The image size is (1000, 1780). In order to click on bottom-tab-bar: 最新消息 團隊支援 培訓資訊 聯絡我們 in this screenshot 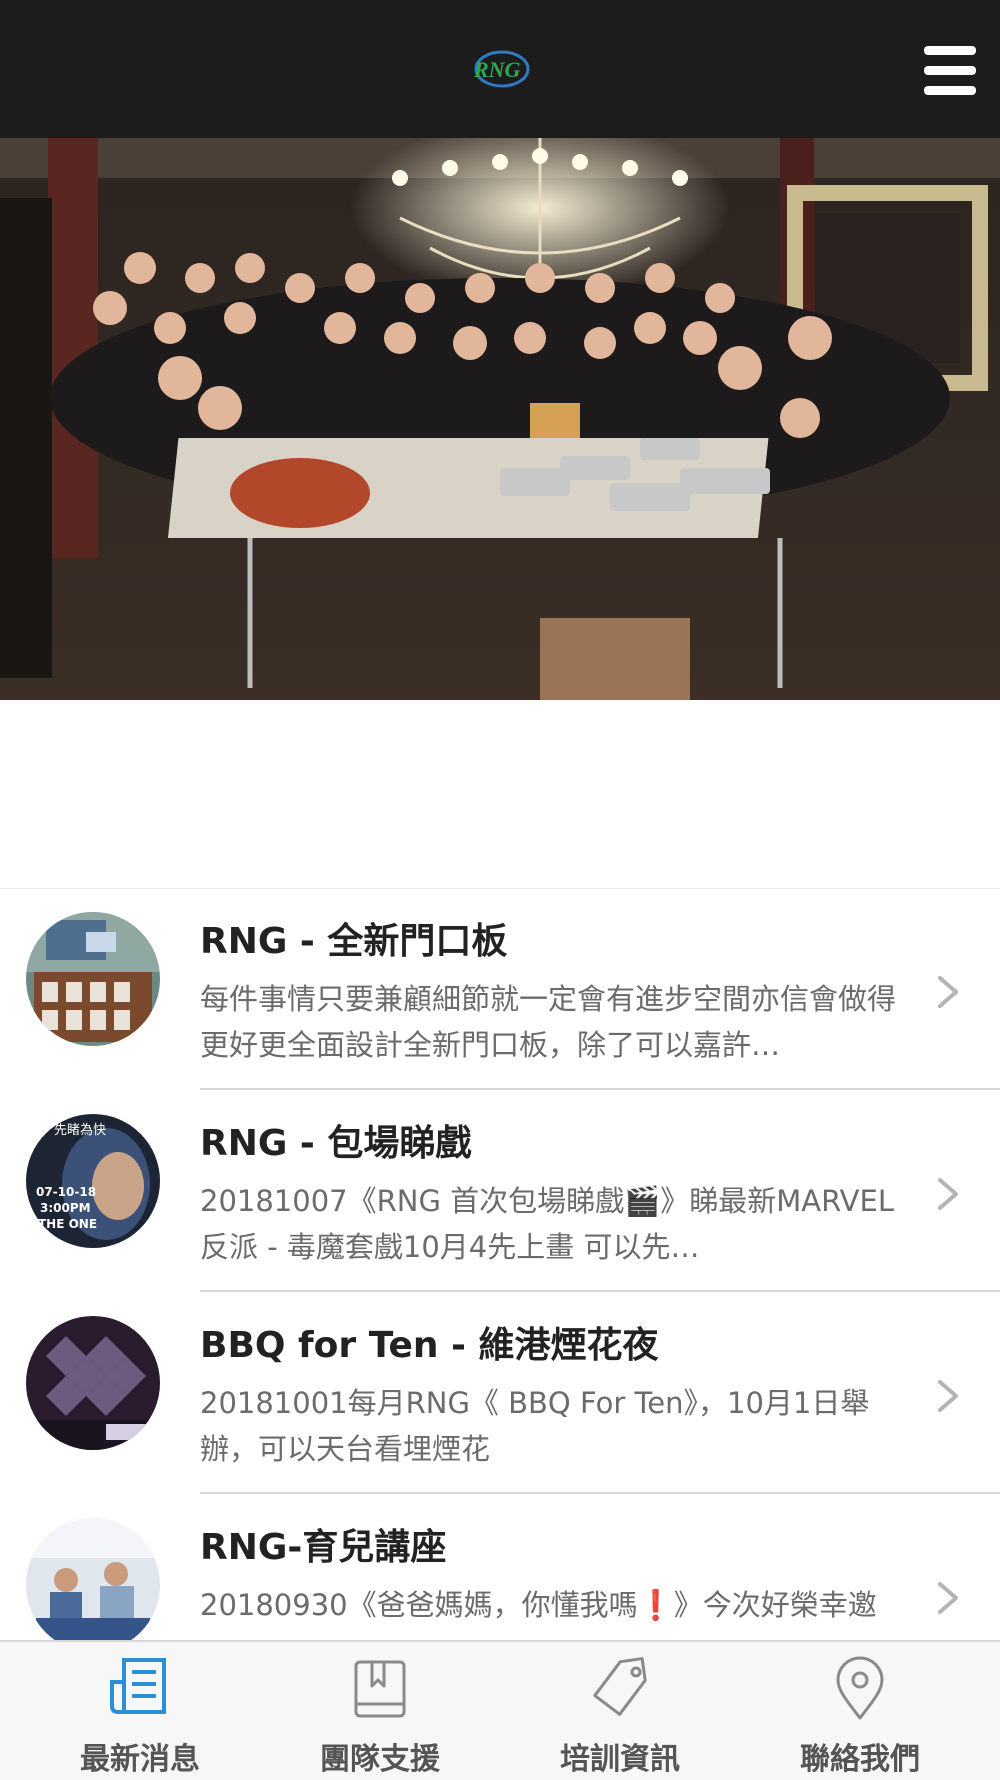, I will do `click(500, 1710)`.